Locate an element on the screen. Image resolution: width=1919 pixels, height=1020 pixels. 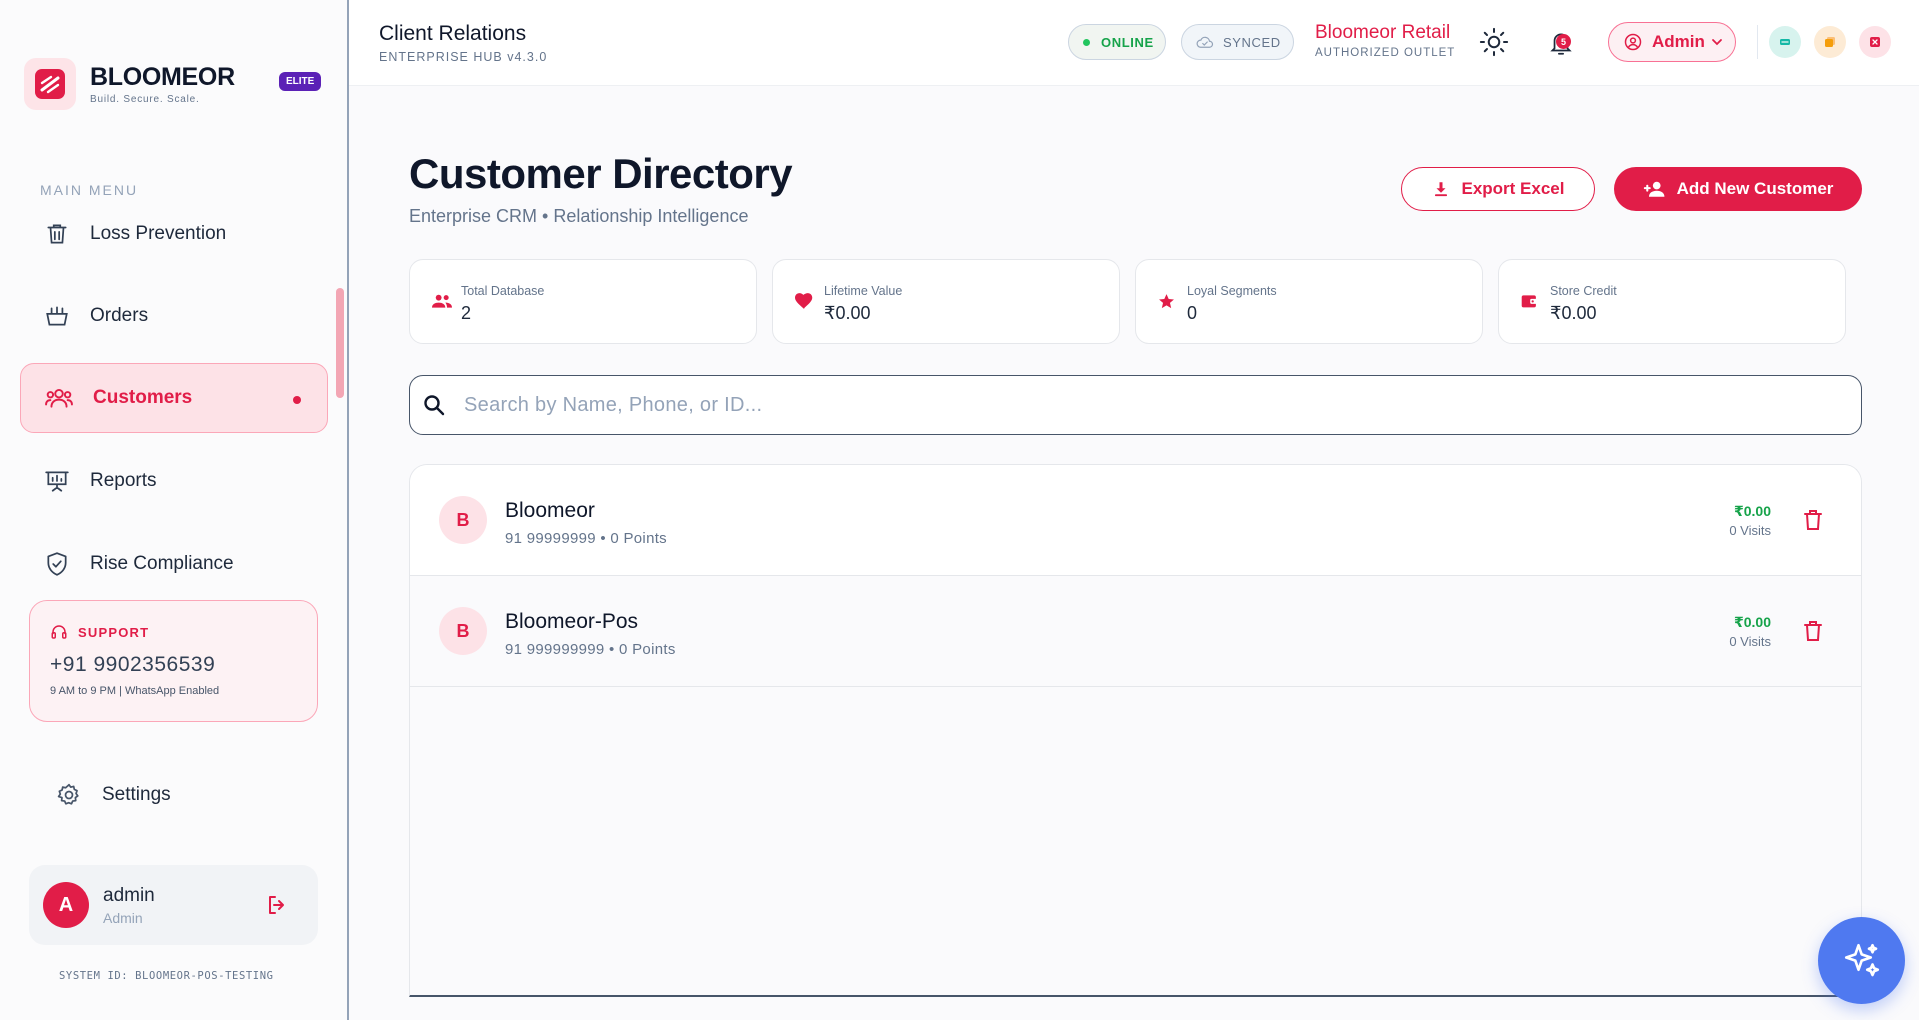
ai-assistant-button is located at coordinates (1861, 960).